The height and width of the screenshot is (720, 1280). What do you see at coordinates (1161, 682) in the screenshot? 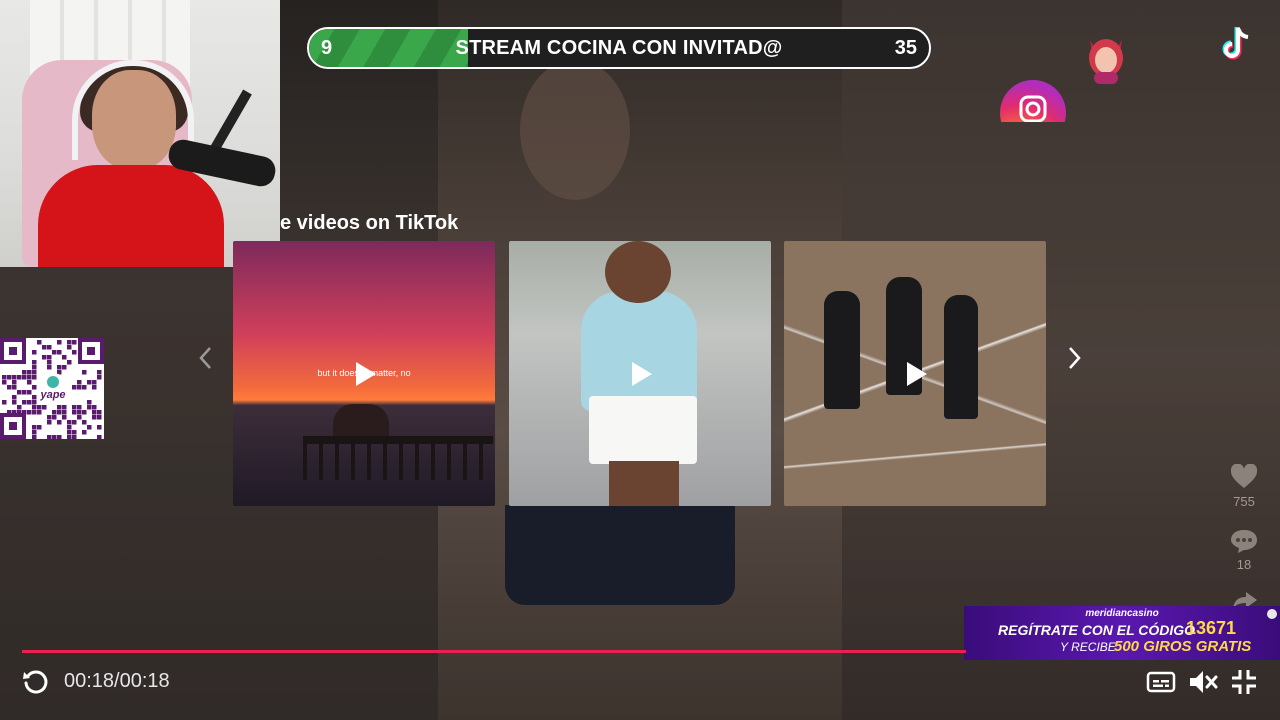
I see `captions-icon` at bounding box center [1161, 682].